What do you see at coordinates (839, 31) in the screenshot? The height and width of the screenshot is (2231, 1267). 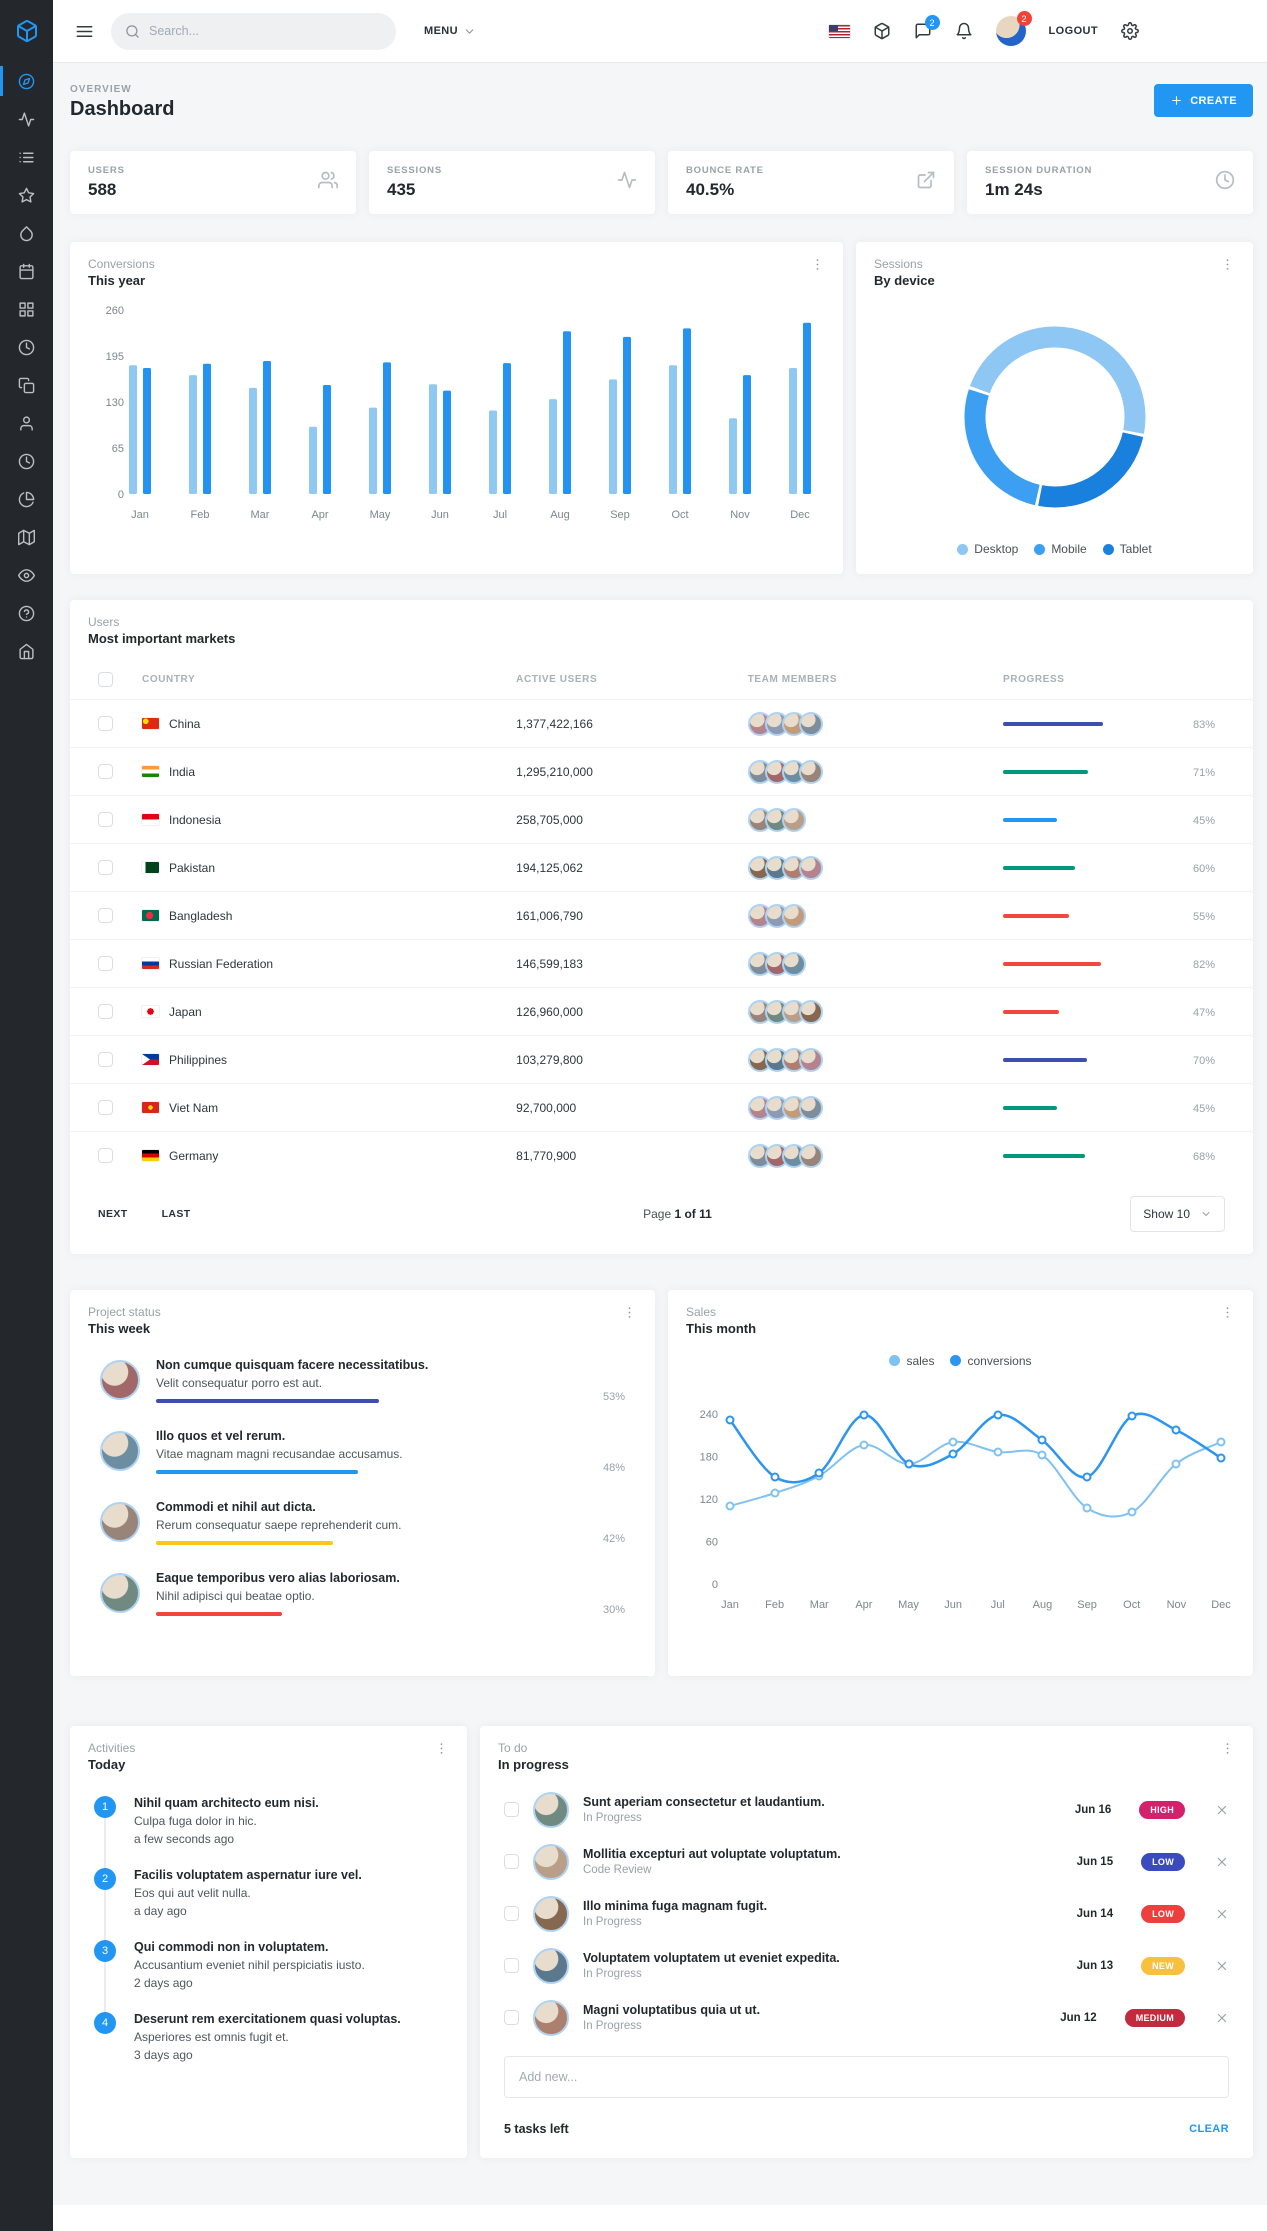 I see `language-flag-button` at bounding box center [839, 31].